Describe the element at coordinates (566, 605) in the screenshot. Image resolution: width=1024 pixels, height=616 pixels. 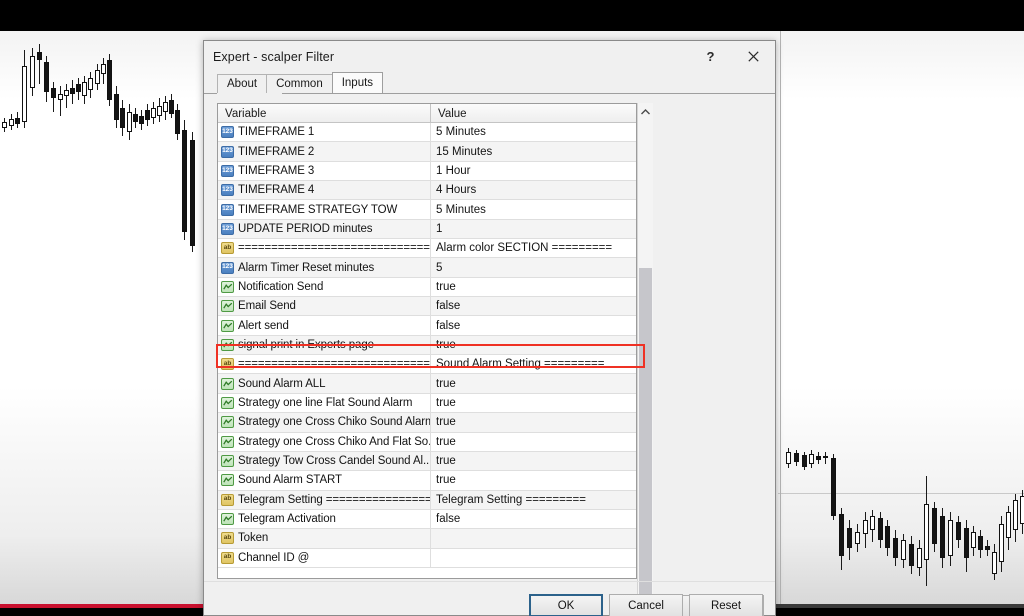
I see `ok-button: OK` at that location.